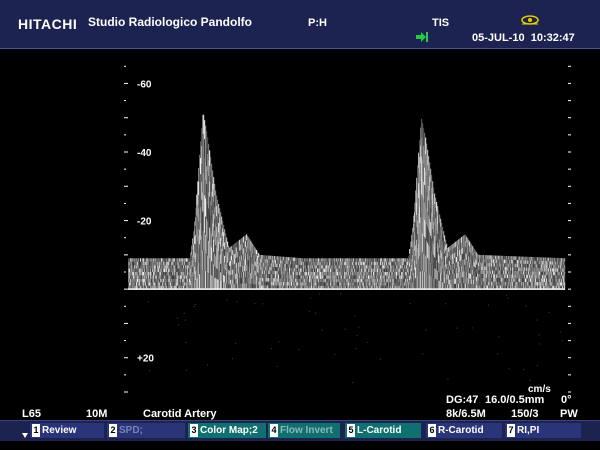 Image resolution: width=600 pixels, height=450 pixels. I want to click on menu-l-carotid: 5 L-Carotid, so click(383, 430).